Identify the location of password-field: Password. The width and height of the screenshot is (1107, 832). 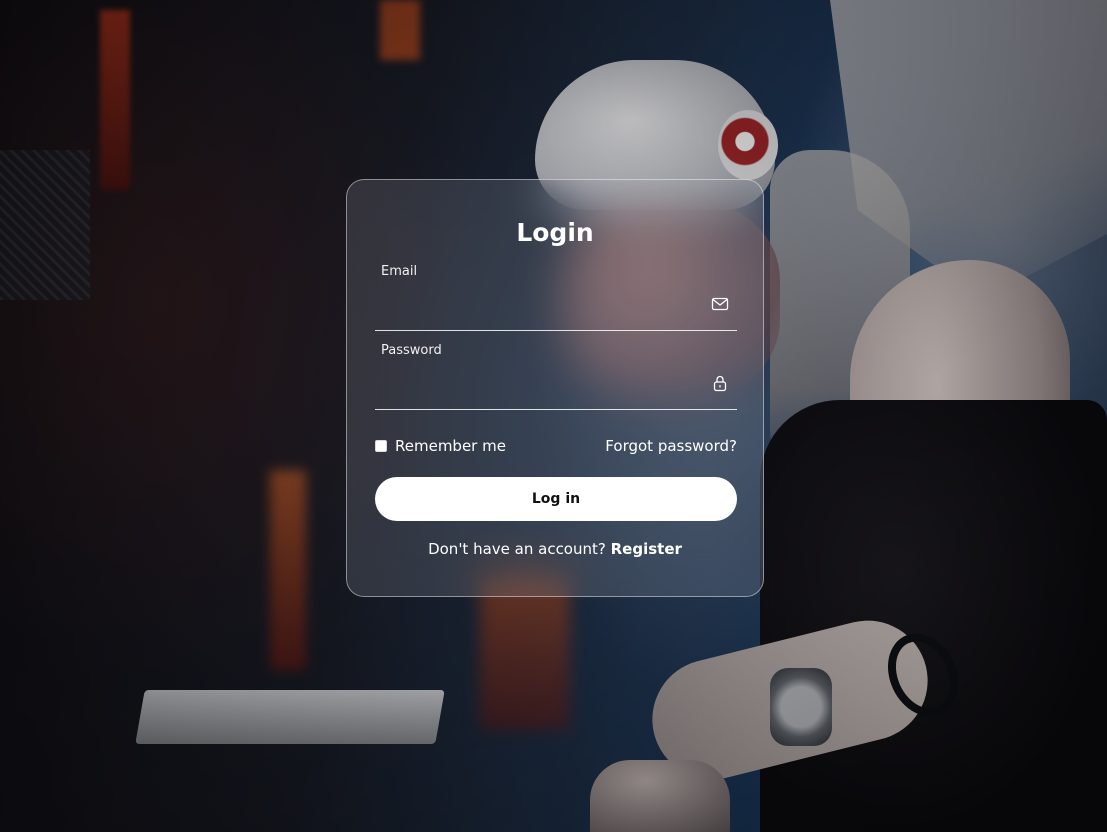
(556, 374).